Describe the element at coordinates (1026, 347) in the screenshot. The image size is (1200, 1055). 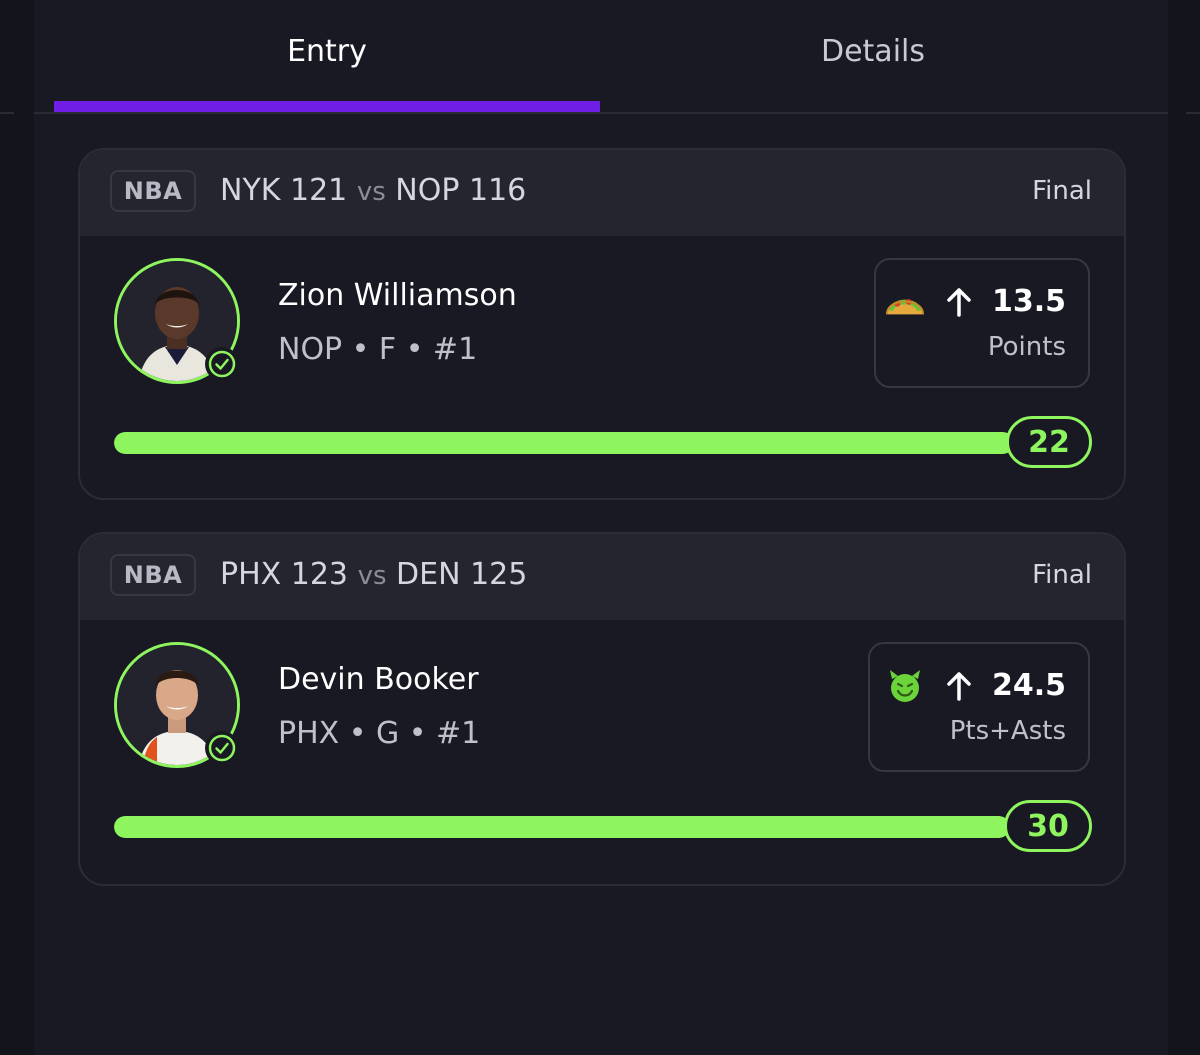
I see `stat-label: Points` at that location.